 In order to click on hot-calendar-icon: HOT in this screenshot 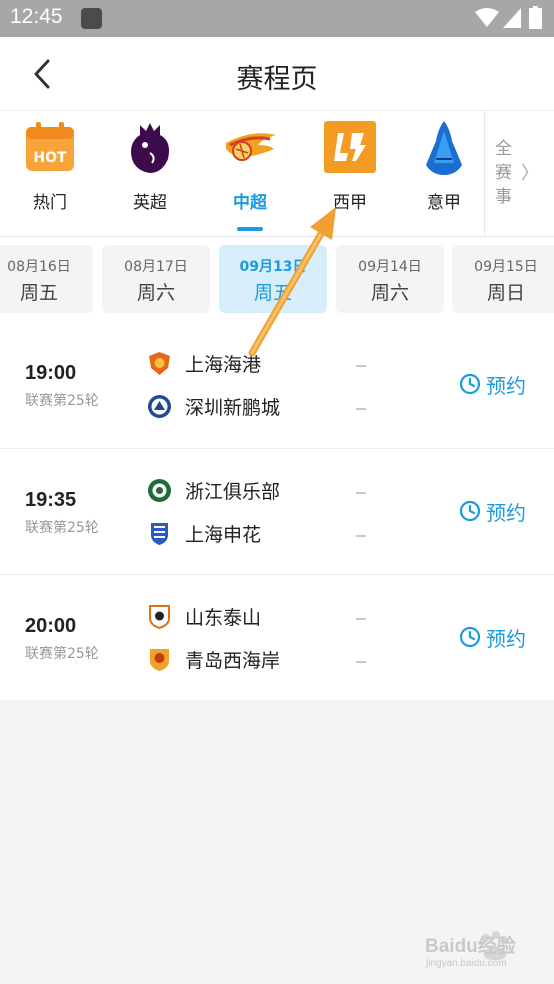, I will do `click(50, 146)`.